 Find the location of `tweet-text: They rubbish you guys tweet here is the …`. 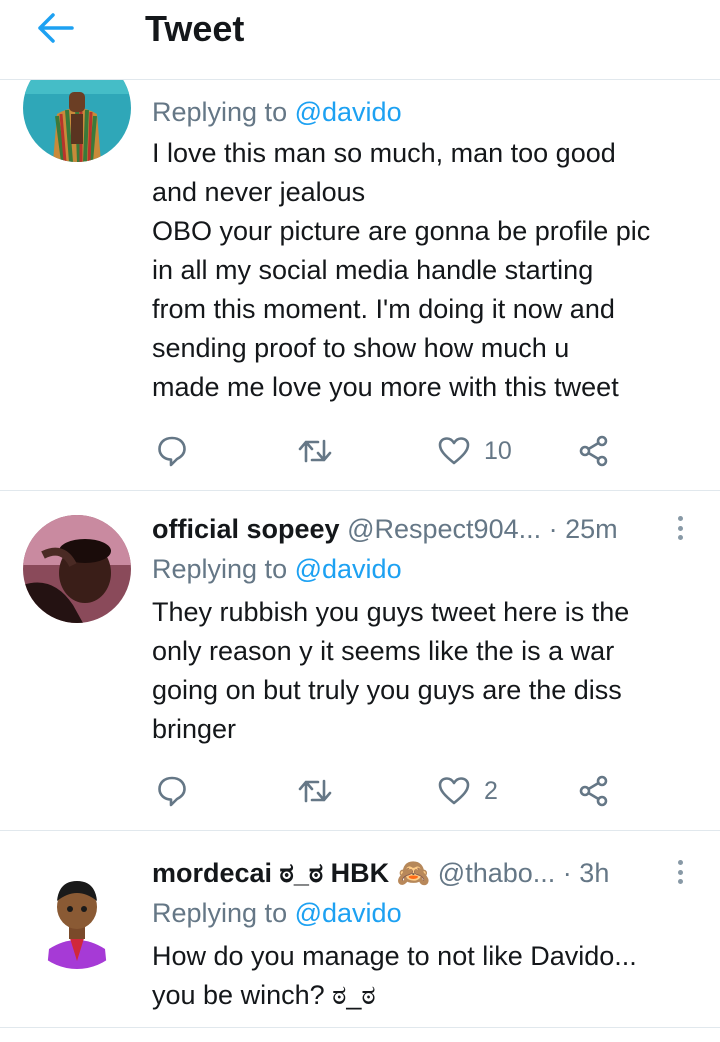

tweet-text: They rubbish you guys tweet here is the … is located at coordinates (391, 670).